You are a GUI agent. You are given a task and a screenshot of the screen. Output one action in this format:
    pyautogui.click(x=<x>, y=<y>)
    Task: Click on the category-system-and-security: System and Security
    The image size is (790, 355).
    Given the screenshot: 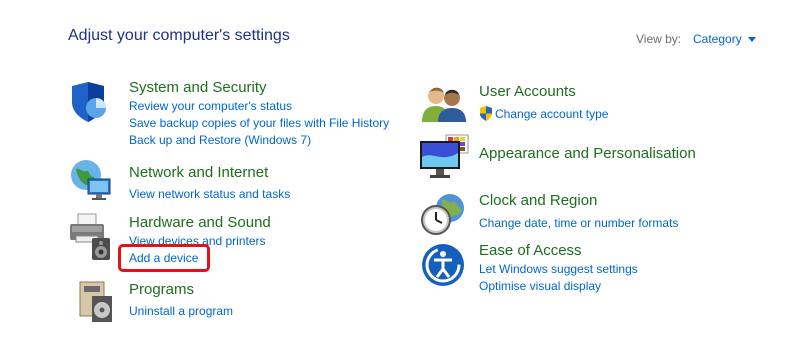 What is the action you would take?
    pyautogui.click(x=198, y=87)
    